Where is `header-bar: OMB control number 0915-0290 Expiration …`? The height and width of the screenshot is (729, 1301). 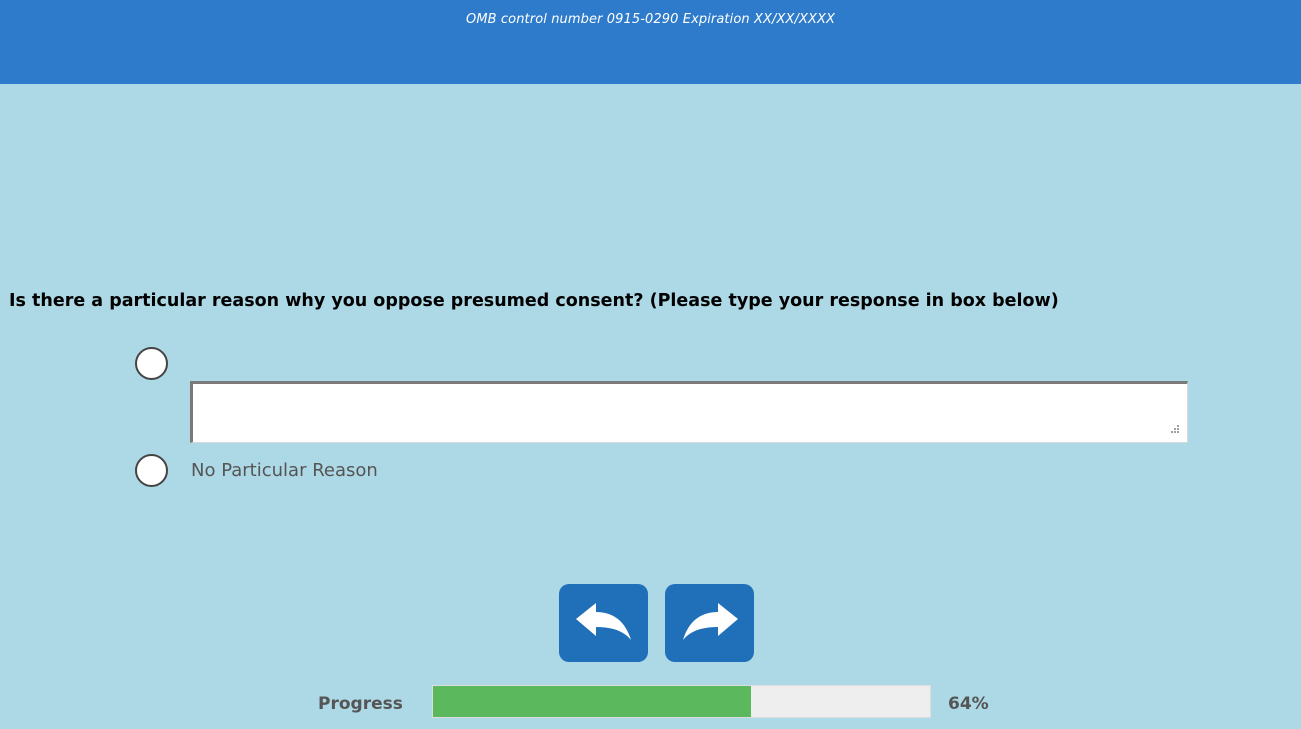
header-bar: OMB control number 0915-0290 Expiration … is located at coordinates (650, 42).